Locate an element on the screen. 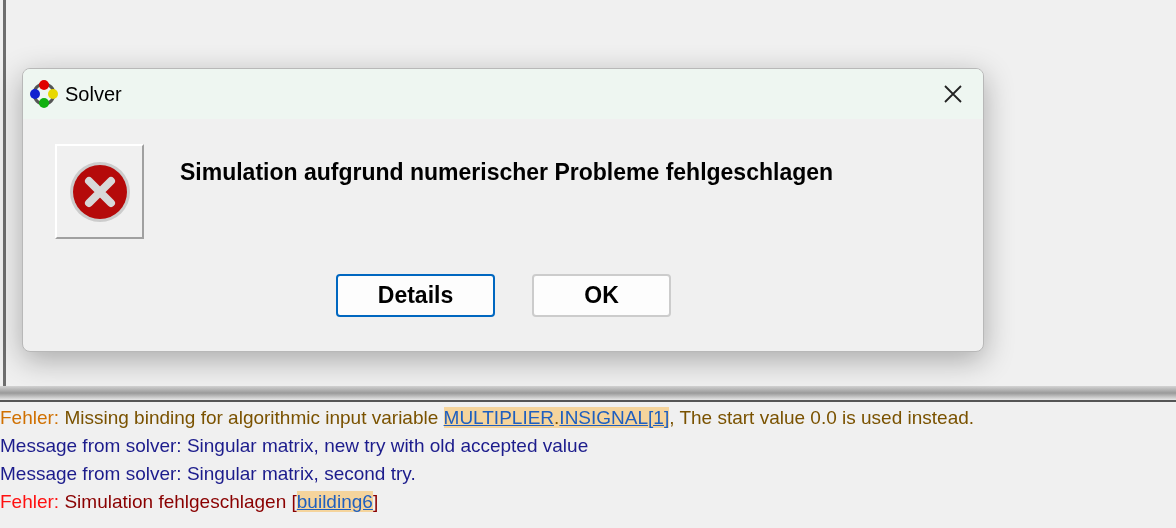  error-icon is located at coordinates (99, 191).